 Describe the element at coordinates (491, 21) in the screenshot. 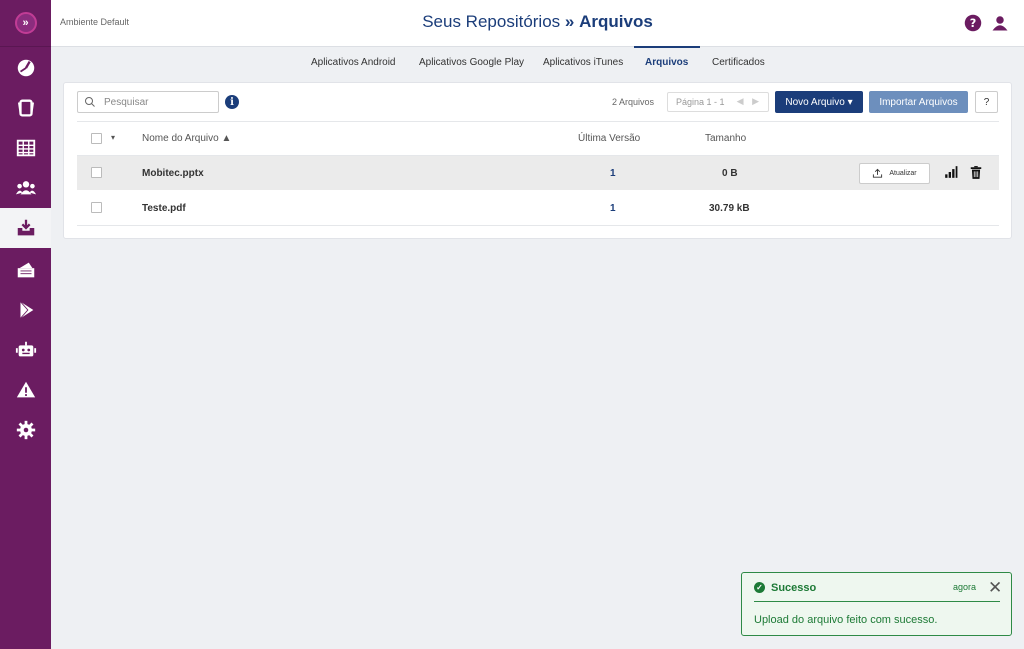

I see `title-prefix: Seus Repositórios` at that location.